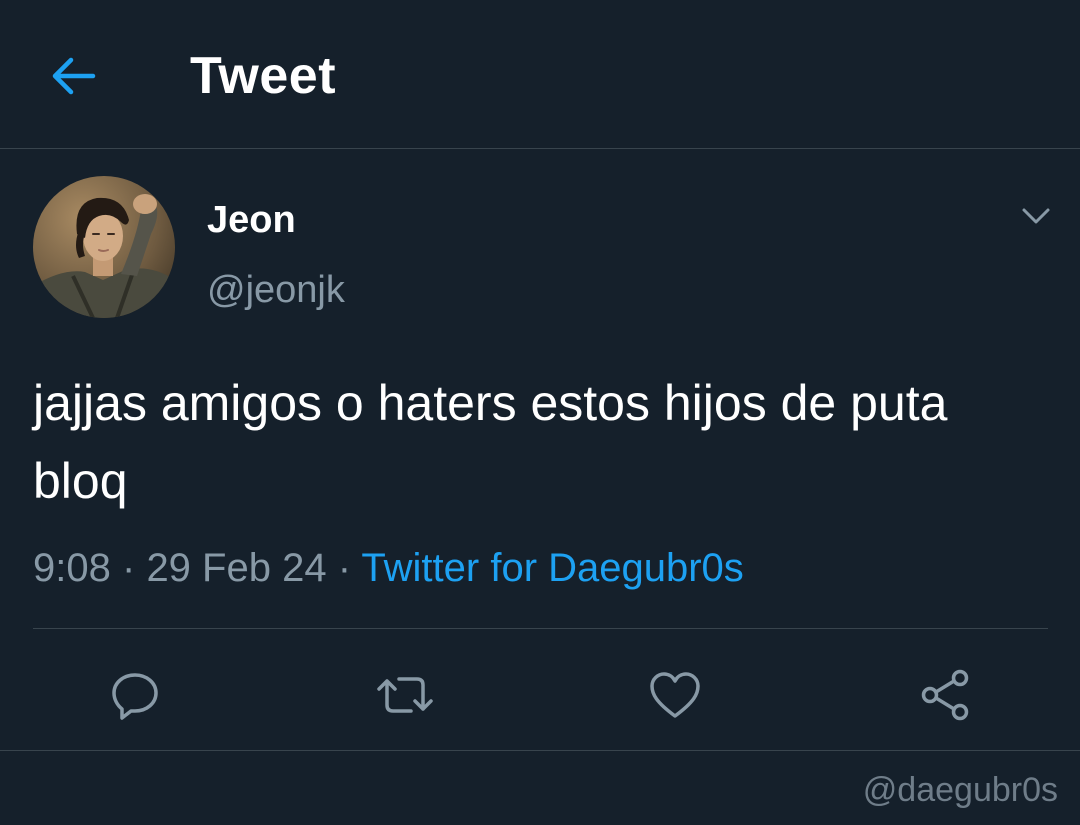 Image resolution: width=1080 pixels, height=825 pixels. I want to click on reply-icon, so click(135, 696).